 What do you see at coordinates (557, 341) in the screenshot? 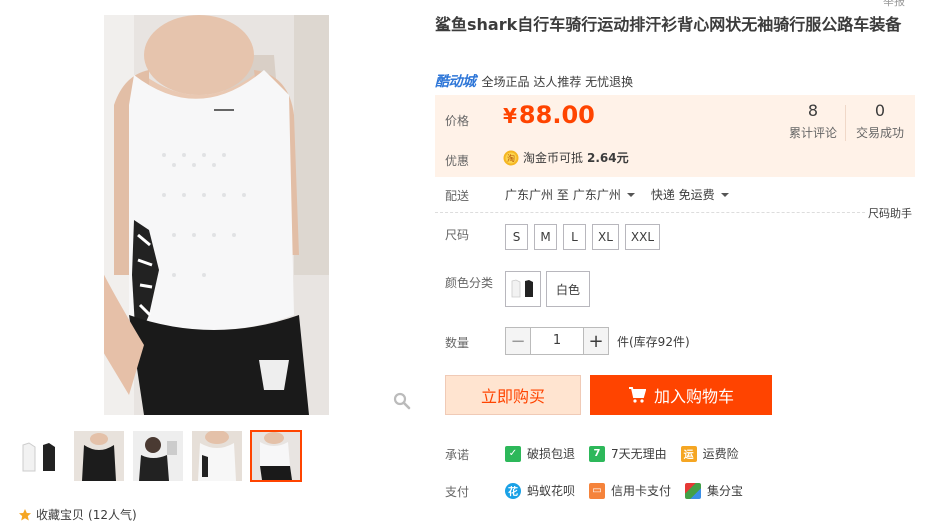
I see `quantity-input: 1` at bounding box center [557, 341].